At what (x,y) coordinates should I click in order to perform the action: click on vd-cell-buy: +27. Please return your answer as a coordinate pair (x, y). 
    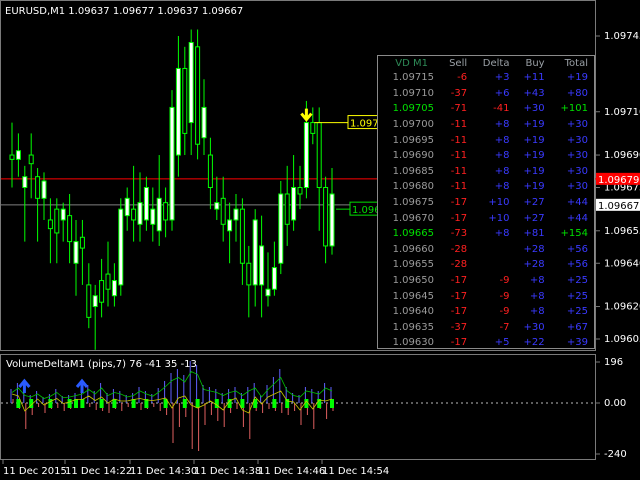
    Looking at the image, I should click on (534, 218).